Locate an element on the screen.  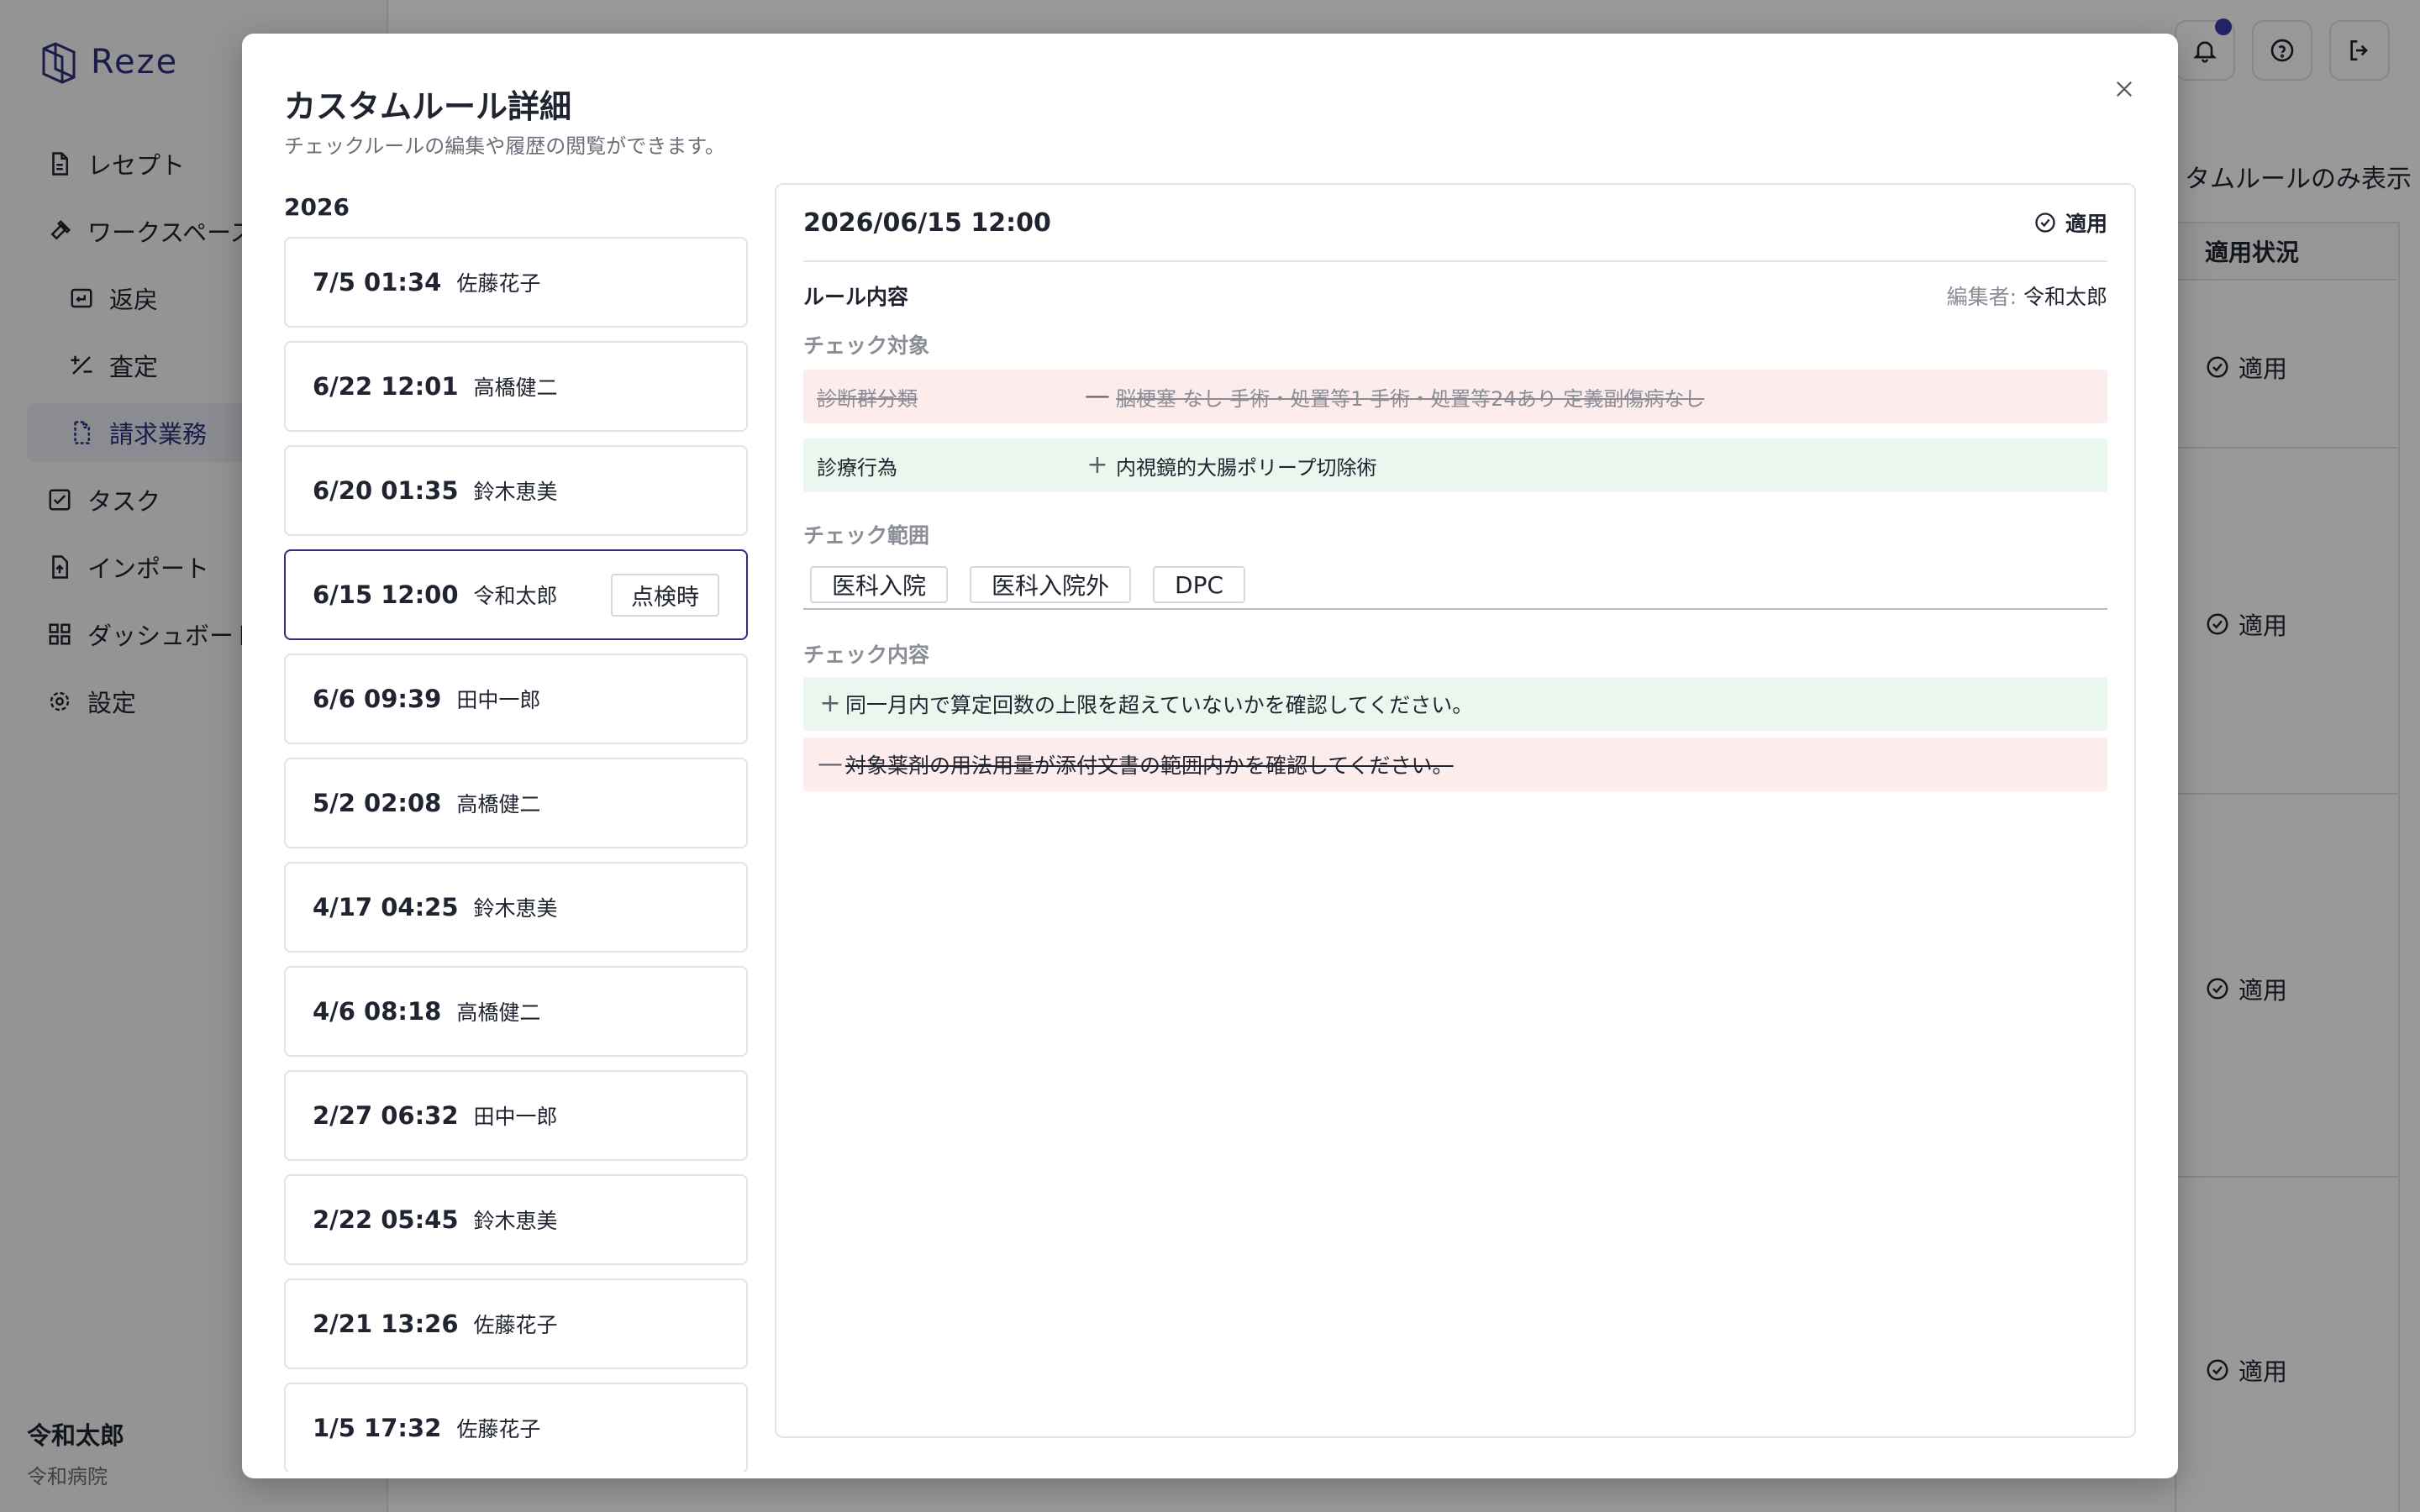
editor-key: 編集者: is located at coordinates (1982, 297).